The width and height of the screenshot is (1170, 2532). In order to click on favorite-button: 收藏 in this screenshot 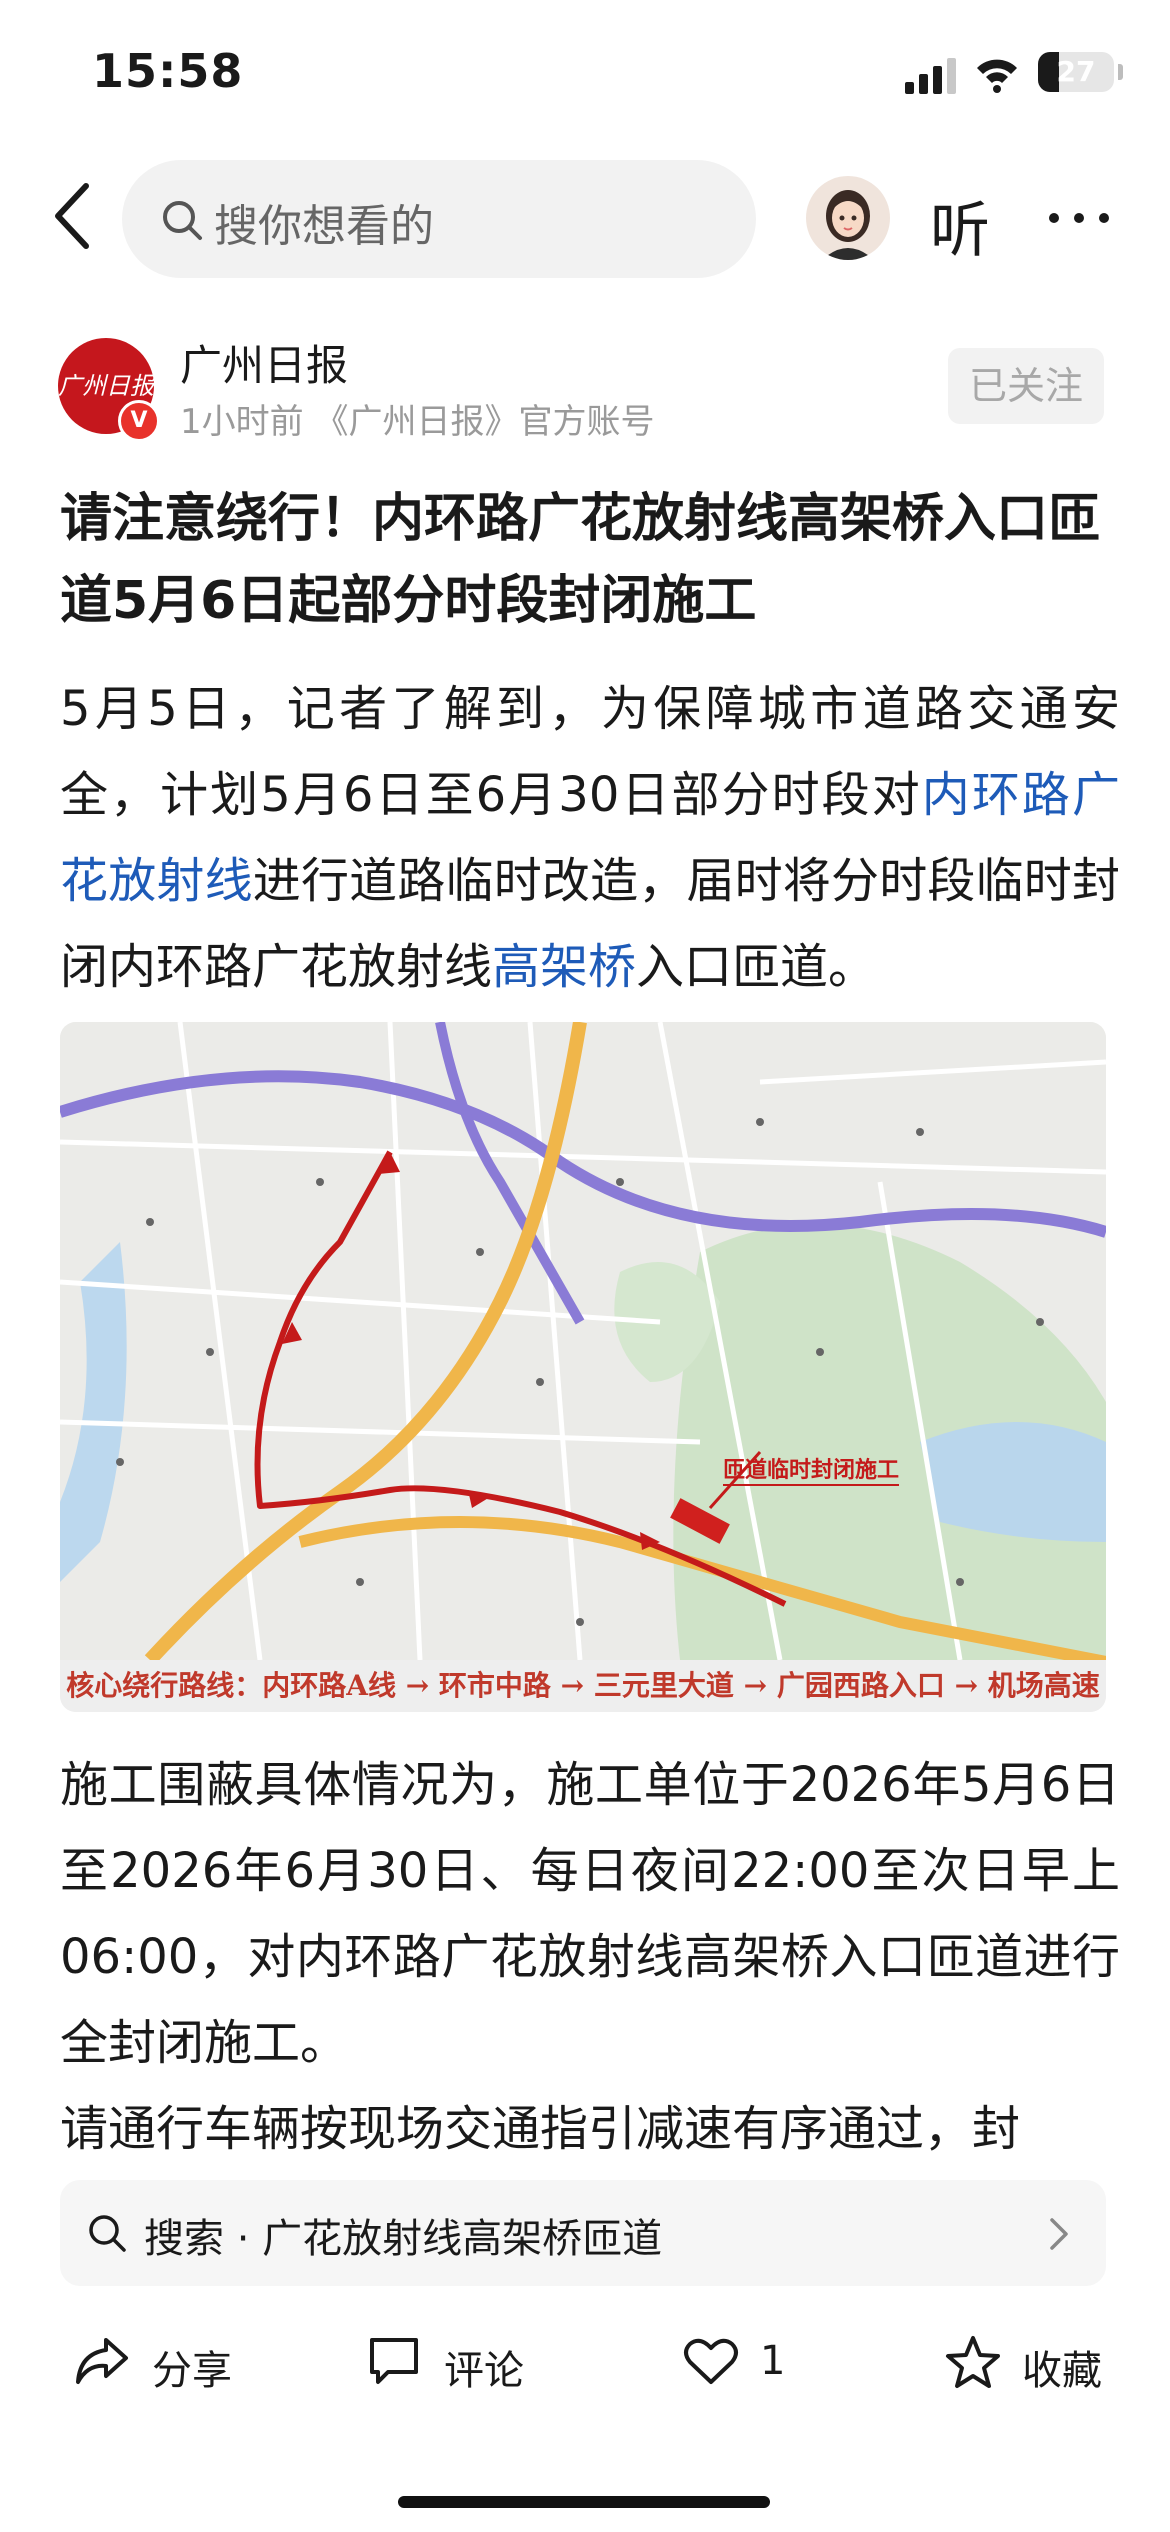, I will do `click(1044, 2360)`.